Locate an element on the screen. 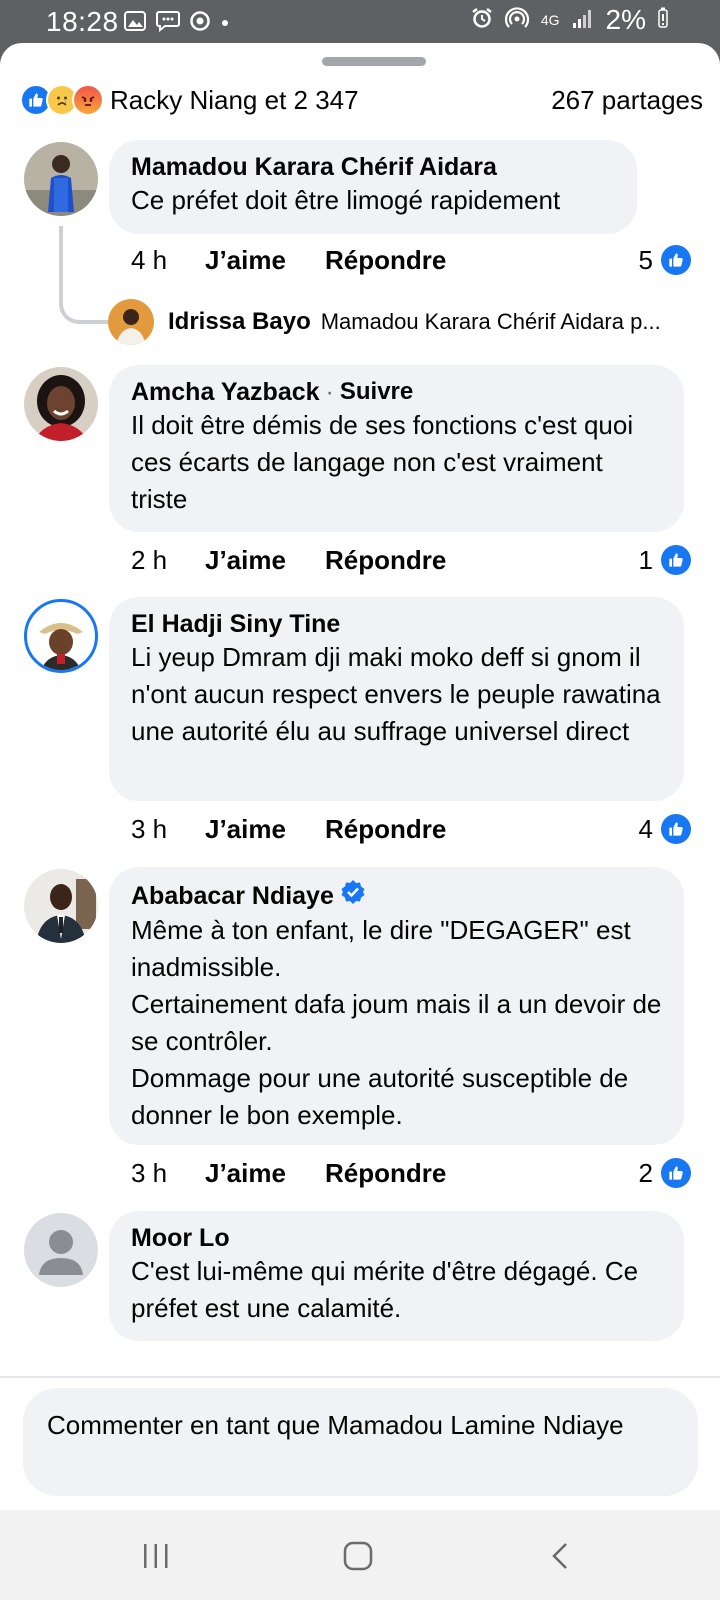 The image size is (720, 1600). comment-author: El Hadji Siny Tine is located at coordinates (396, 624).